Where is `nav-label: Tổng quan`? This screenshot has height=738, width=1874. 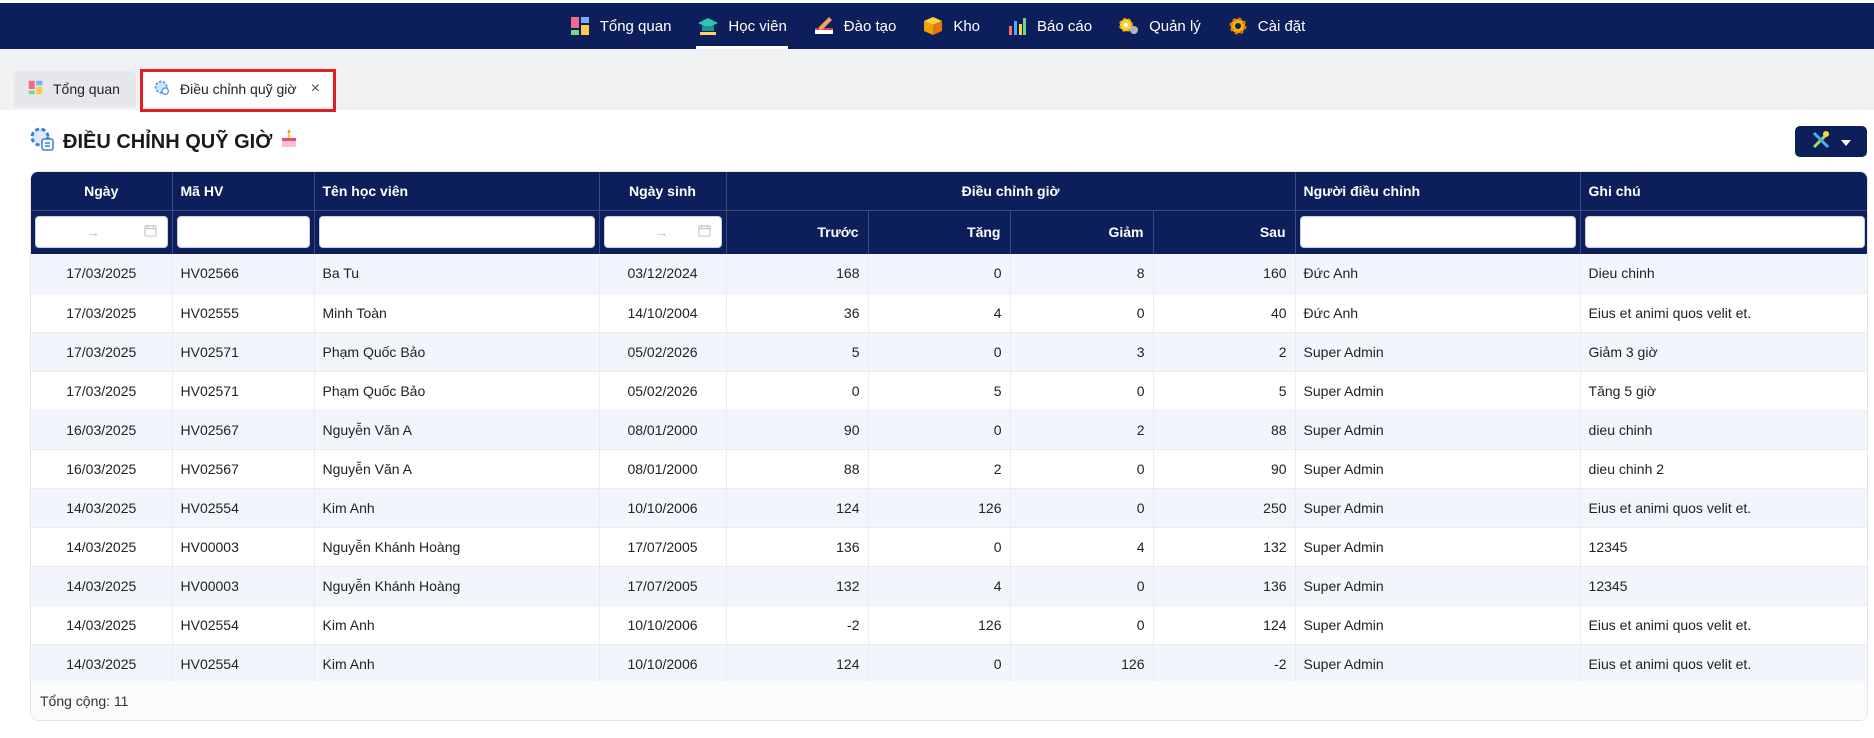
nav-label: Tổng quan is located at coordinates (635, 26).